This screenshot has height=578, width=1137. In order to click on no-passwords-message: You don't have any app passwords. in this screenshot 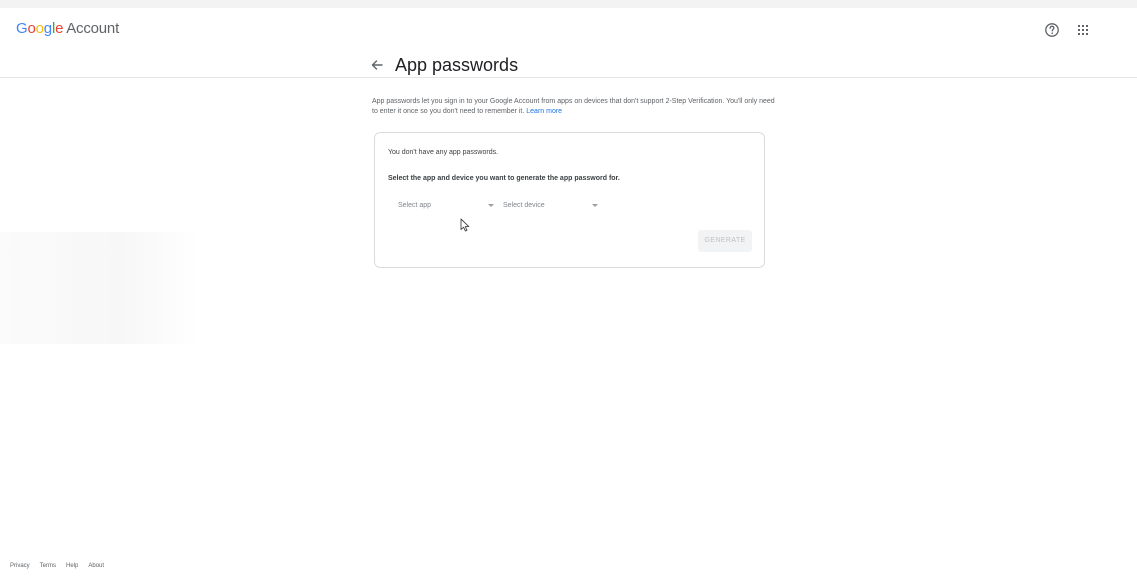, I will do `click(443, 152)`.